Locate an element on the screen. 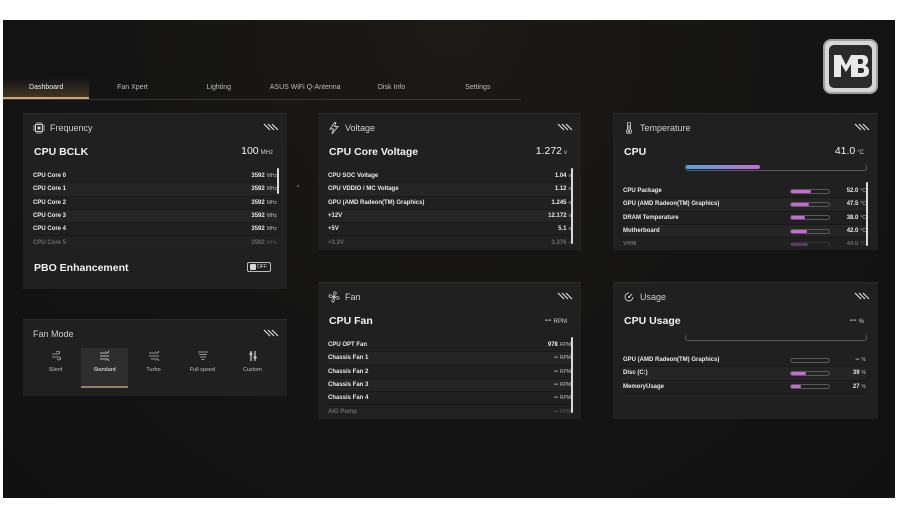 This screenshot has height=520, width=900. row-label: GPU (AMD Radeon(TM) Graphics) is located at coordinates (671, 360).